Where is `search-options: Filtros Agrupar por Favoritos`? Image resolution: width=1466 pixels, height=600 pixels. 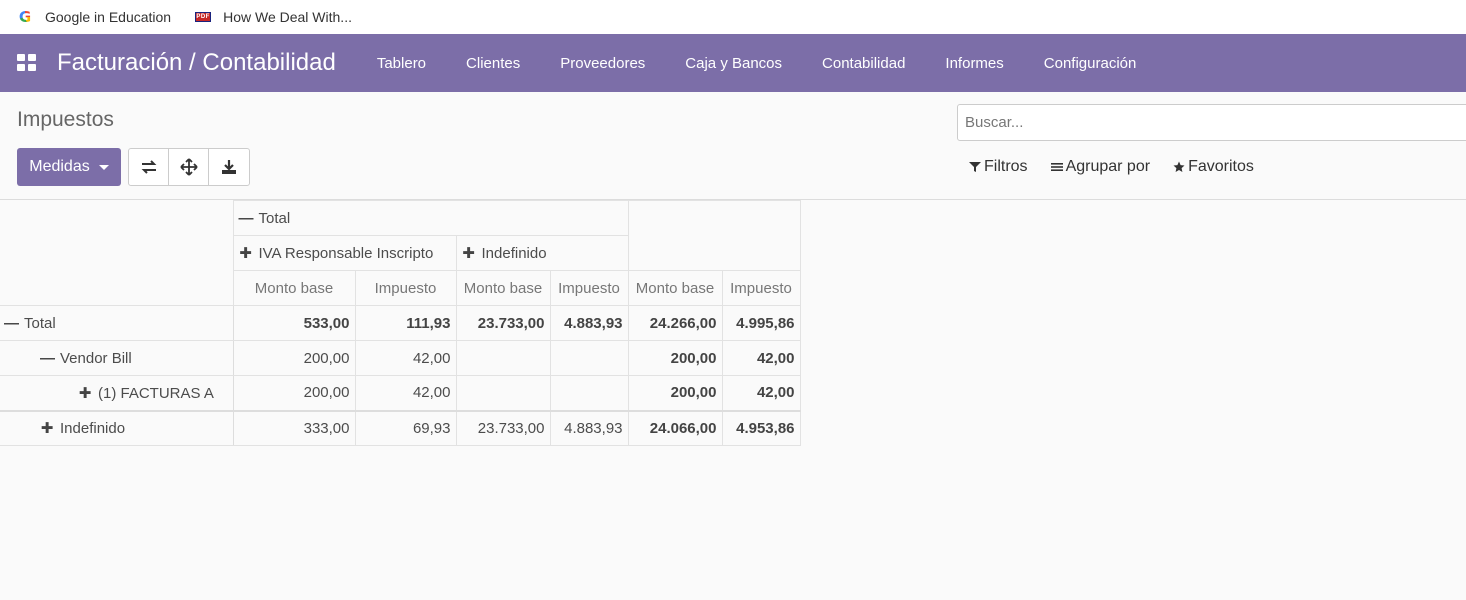 search-options: Filtros Agrupar por Favoritos is located at coordinates (1123, 167).